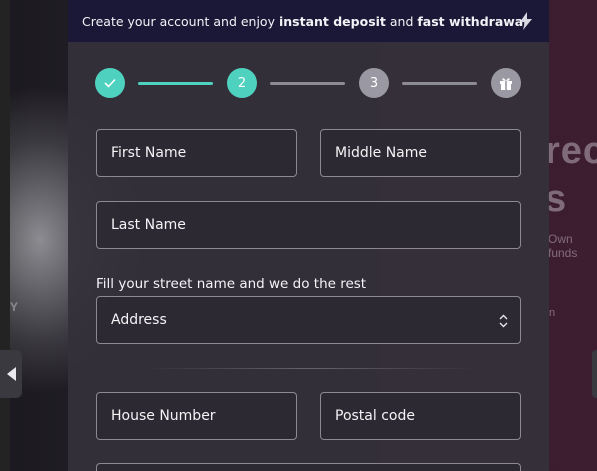  Describe the element at coordinates (308, 320) in the screenshot. I see `address-select: Address` at that location.